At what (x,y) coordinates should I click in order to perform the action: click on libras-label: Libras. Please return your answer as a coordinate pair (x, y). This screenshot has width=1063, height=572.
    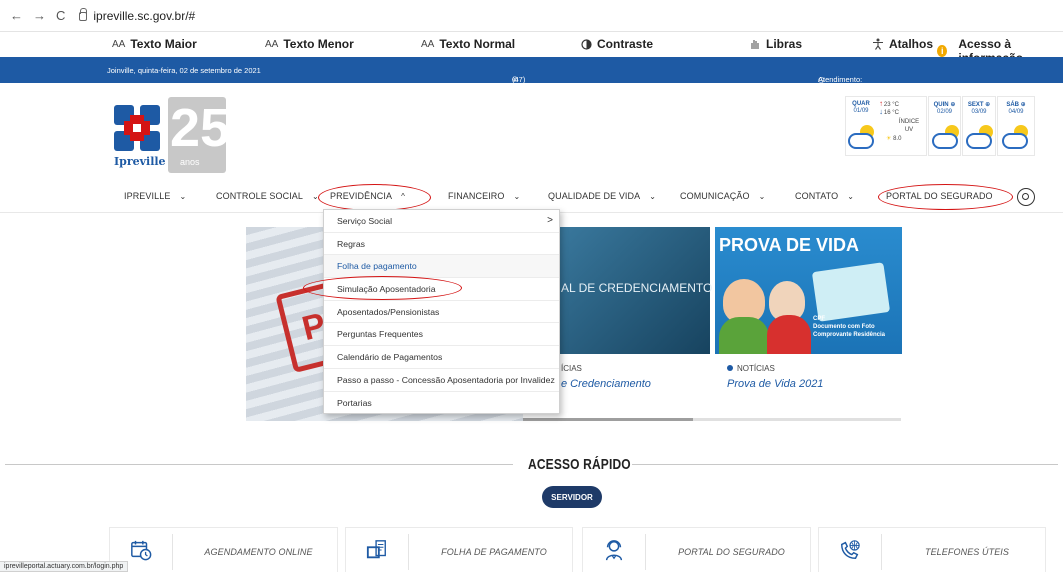
    Looking at the image, I should click on (784, 44).